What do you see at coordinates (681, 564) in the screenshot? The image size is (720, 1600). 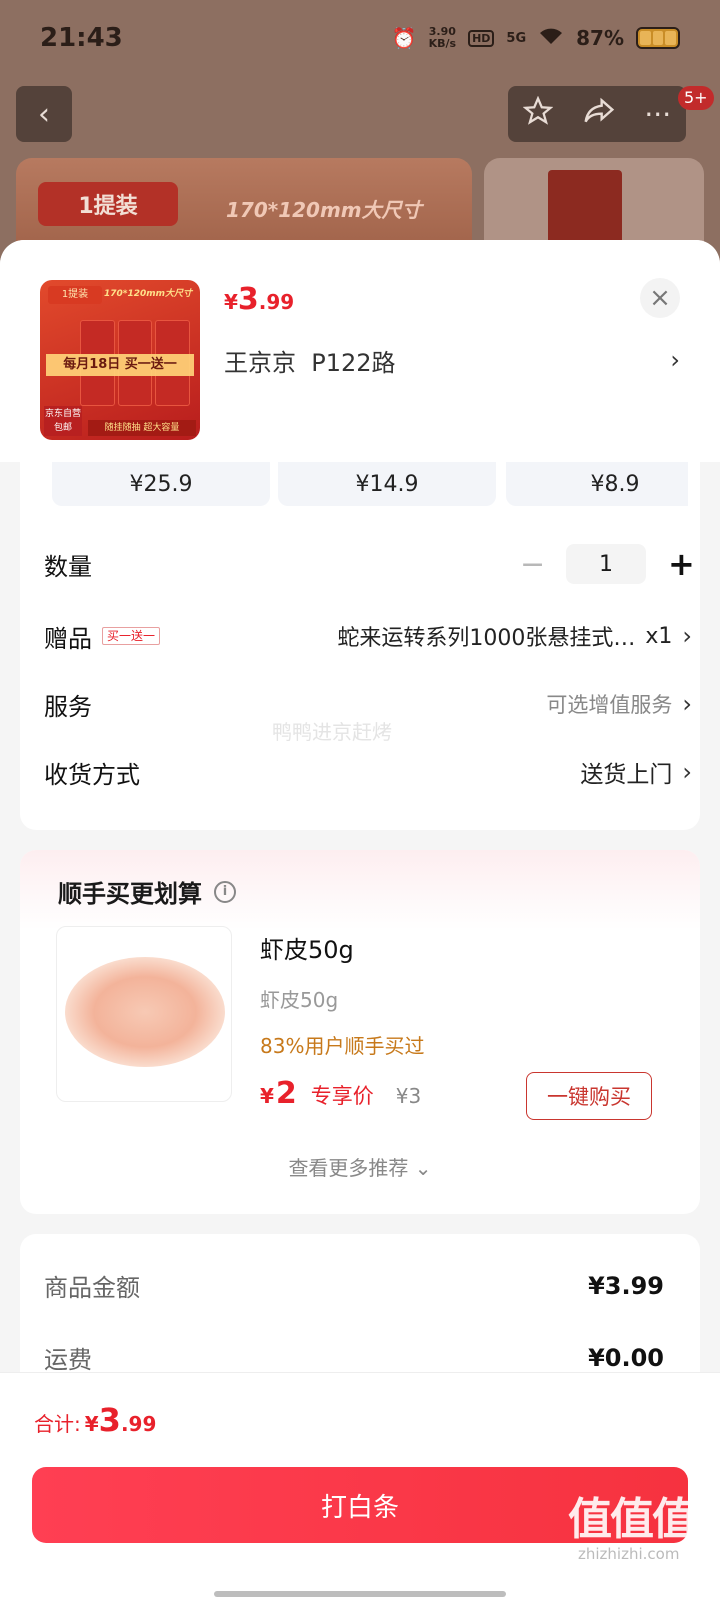 I see `plus-icon: +` at bounding box center [681, 564].